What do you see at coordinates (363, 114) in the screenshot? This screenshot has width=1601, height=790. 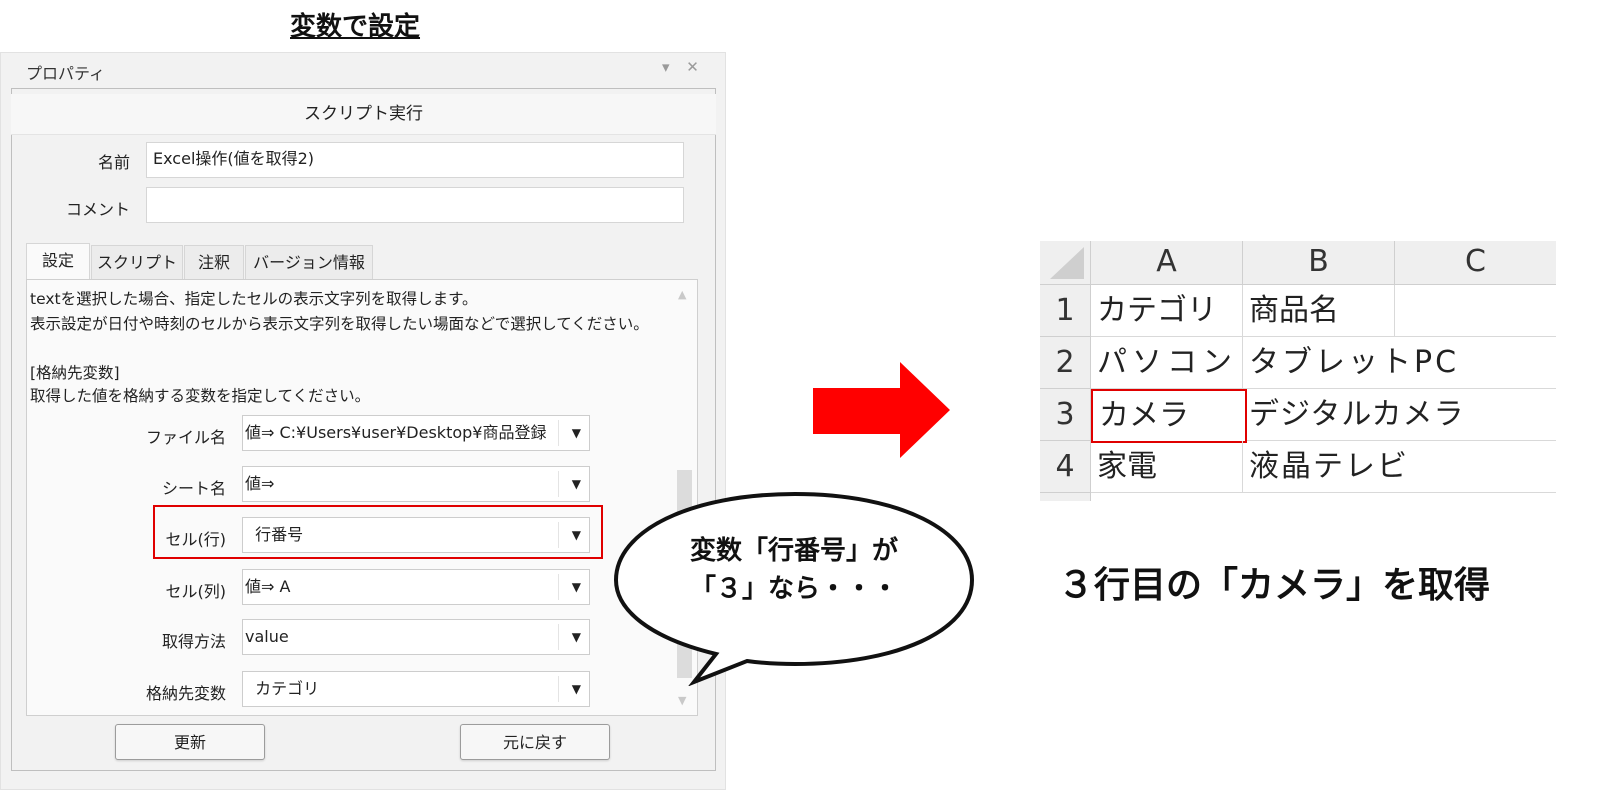 I see `section-title: スクリプト実行` at bounding box center [363, 114].